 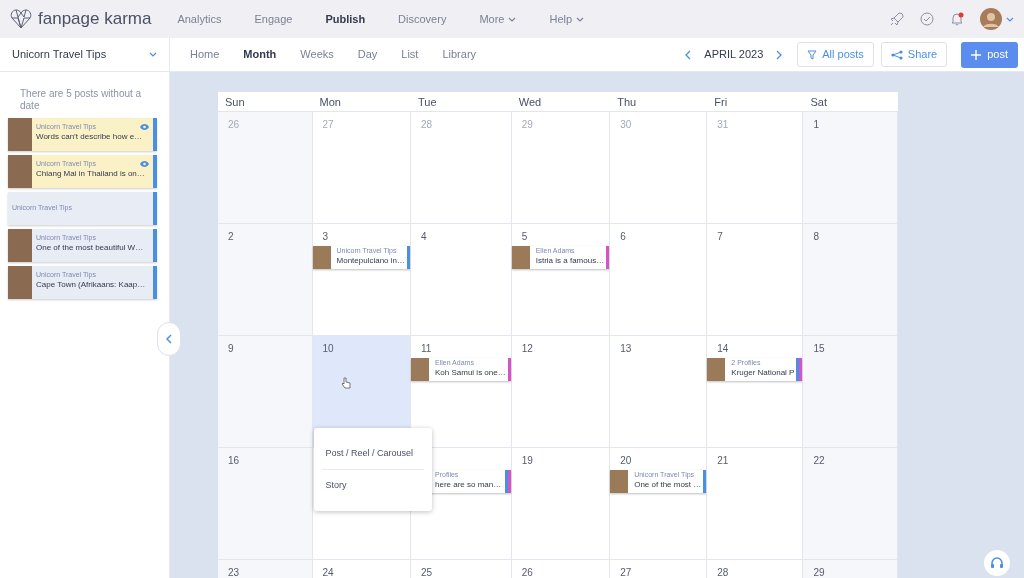 What do you see at coordinates (816, 124) in the screenshot?
I see `day-number: 1` at bounding box center [816, 124].